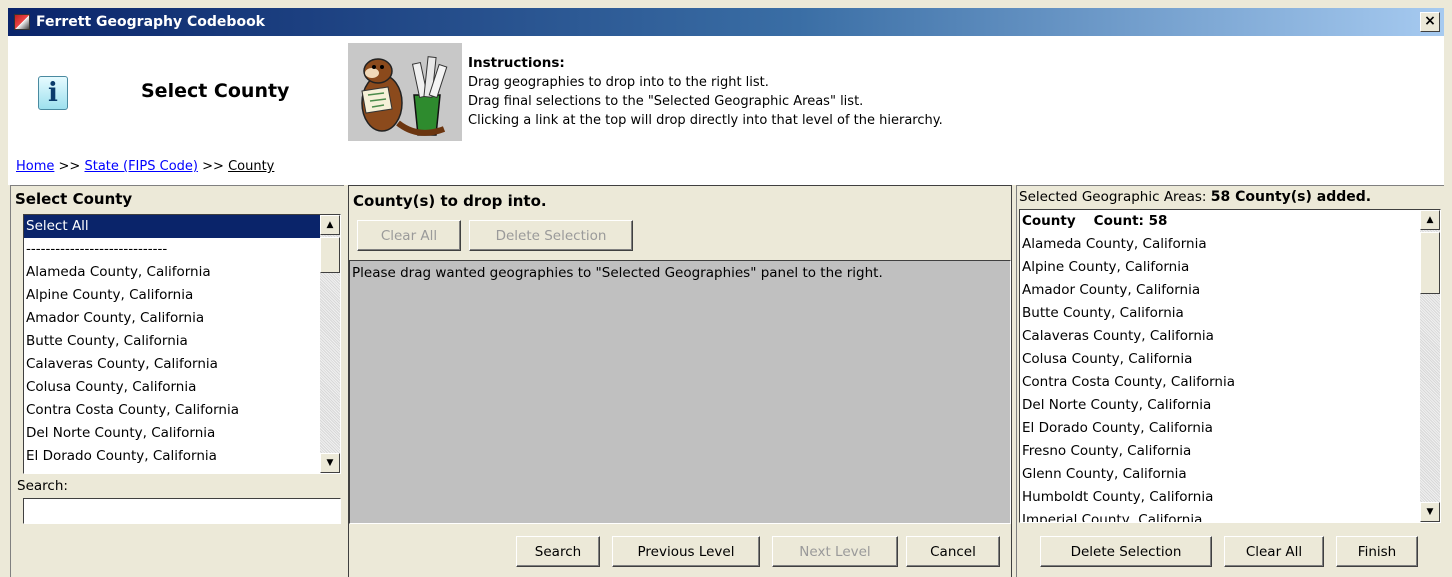 The width and height of the screenshot is (1452, 577). What do you see at coordinates (74, 199) in the screenshot?
I see `panel-heading: Select County` at bounding box center [74, 199].